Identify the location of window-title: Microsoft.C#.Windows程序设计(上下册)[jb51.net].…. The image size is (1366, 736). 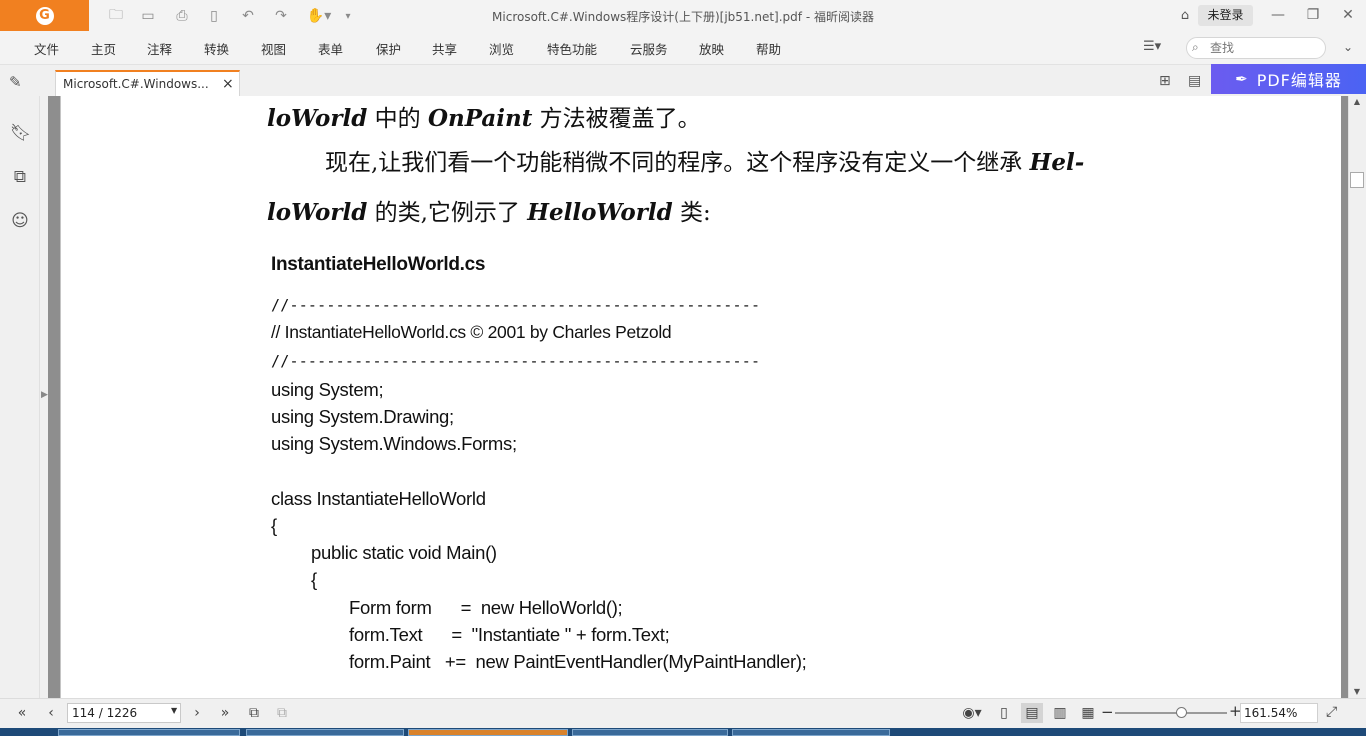
(683, 17).